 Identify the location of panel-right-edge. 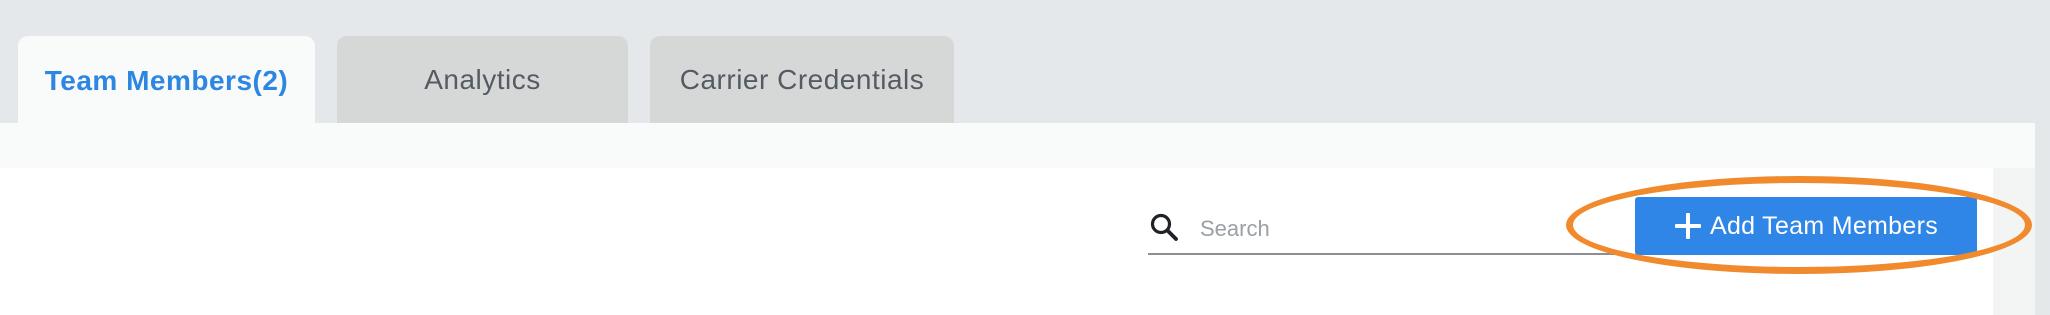
(2014, 241).